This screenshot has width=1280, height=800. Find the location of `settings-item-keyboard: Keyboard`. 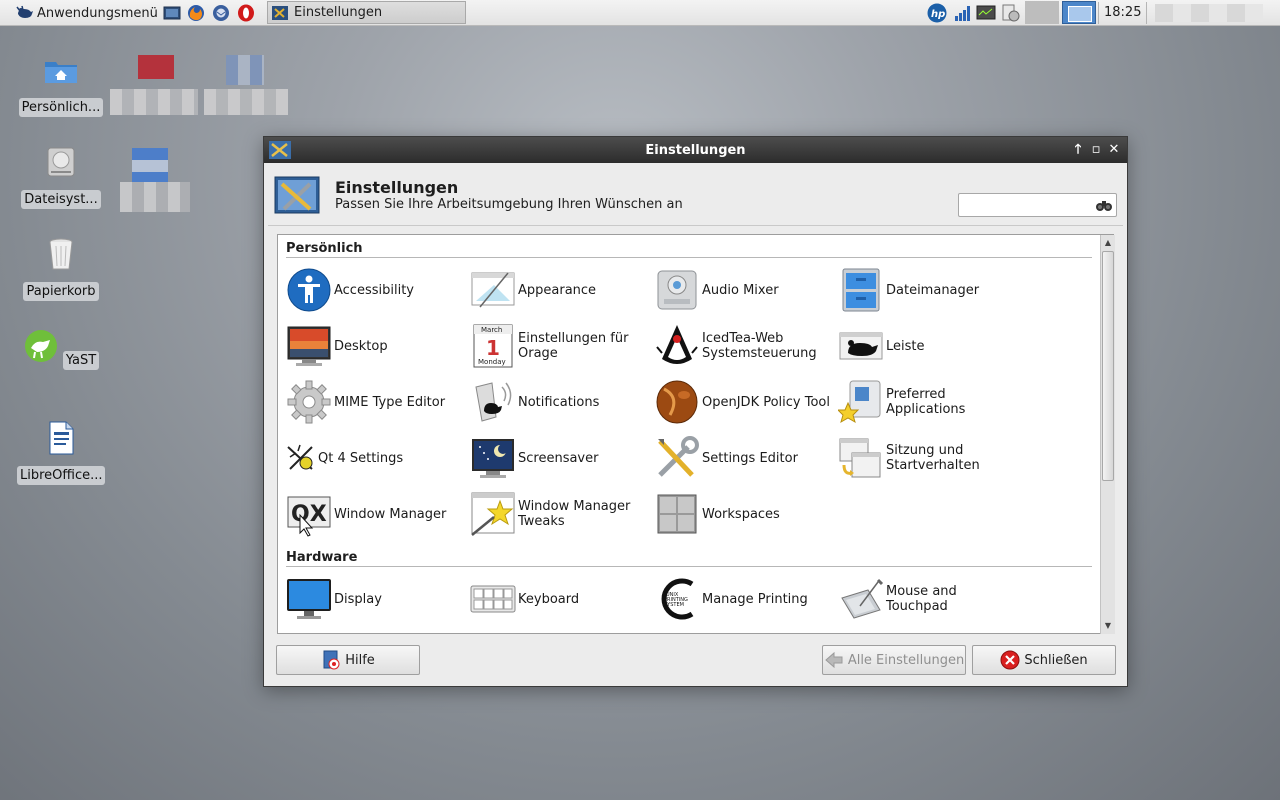

settings-item-keyboard: Keyboard is located at coordinates (562, 599).